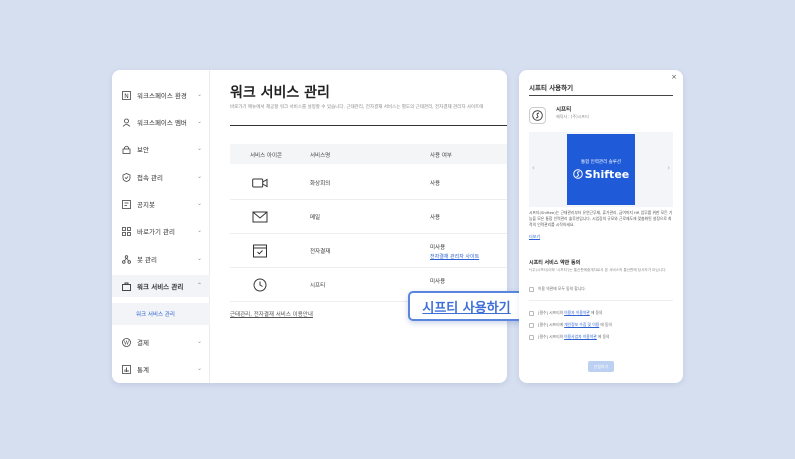  Describe the element at coordinates (280, 93) in the screenshot. I see `page-title: 워크 서비스 관리` at that location.